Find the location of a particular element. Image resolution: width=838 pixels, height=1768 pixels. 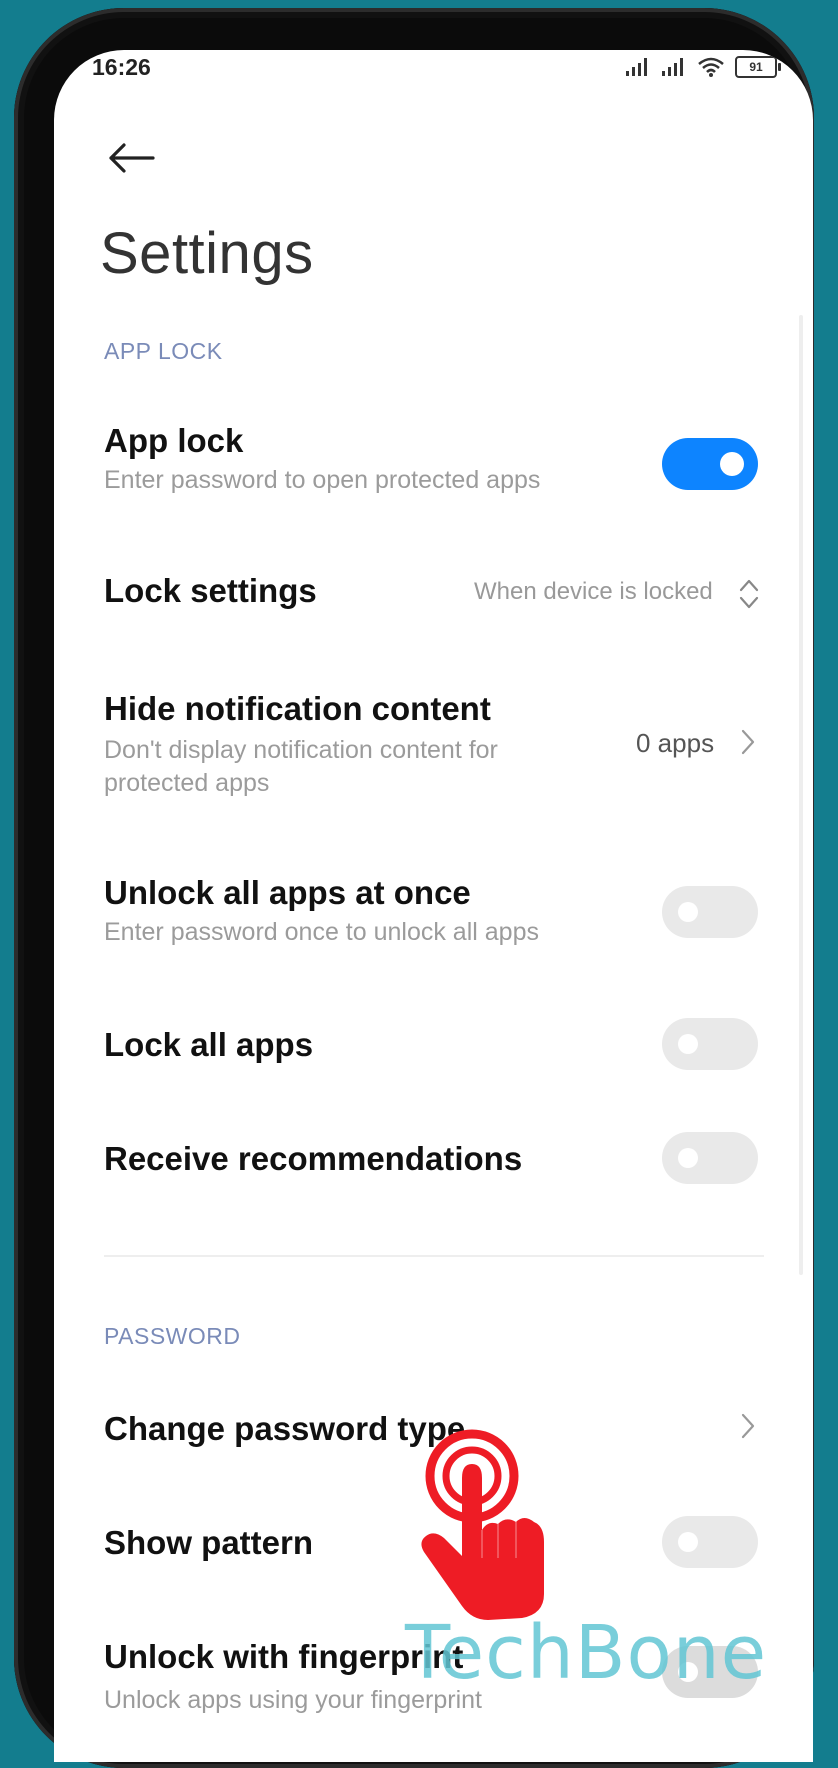

section-header-password: PASSWORD is located at coordinates (172, 1336).